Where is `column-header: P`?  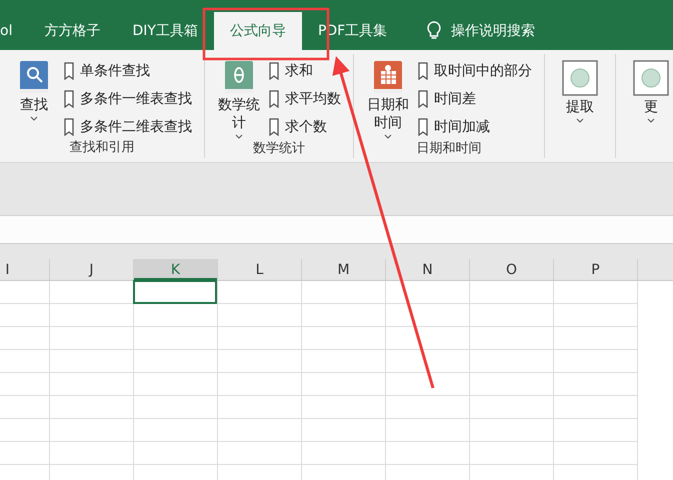
column-header: P is located at coordinates (596, 269).